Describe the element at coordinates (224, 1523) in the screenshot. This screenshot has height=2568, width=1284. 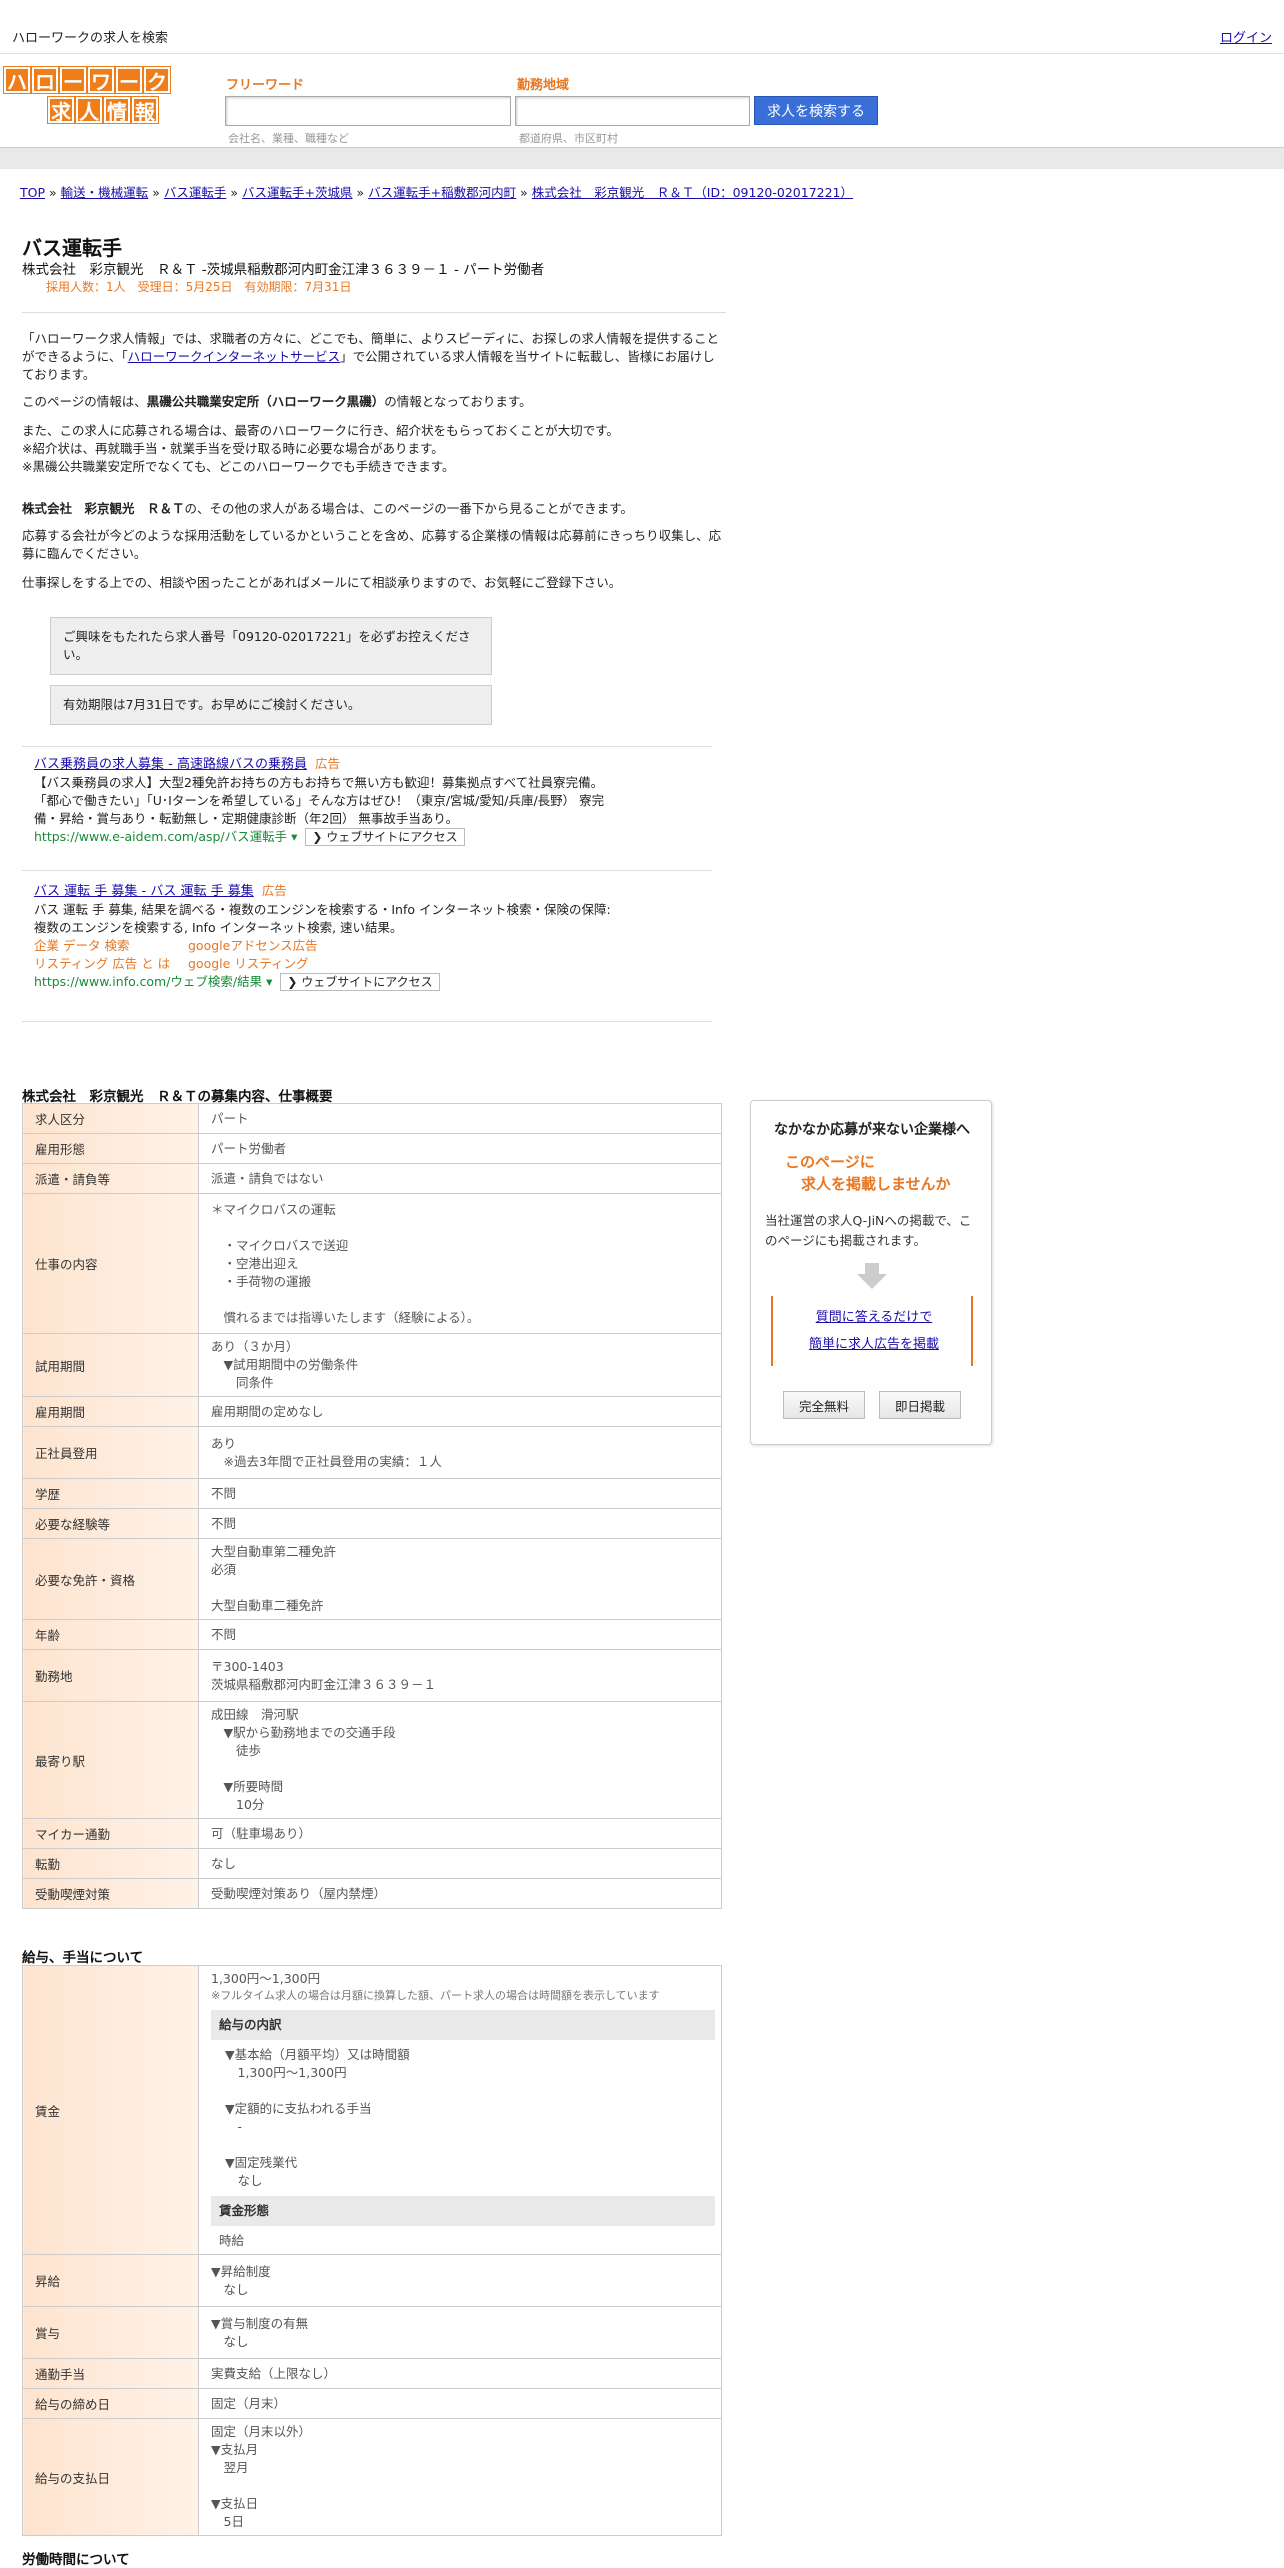
I see `value-line: 不問` at that location.